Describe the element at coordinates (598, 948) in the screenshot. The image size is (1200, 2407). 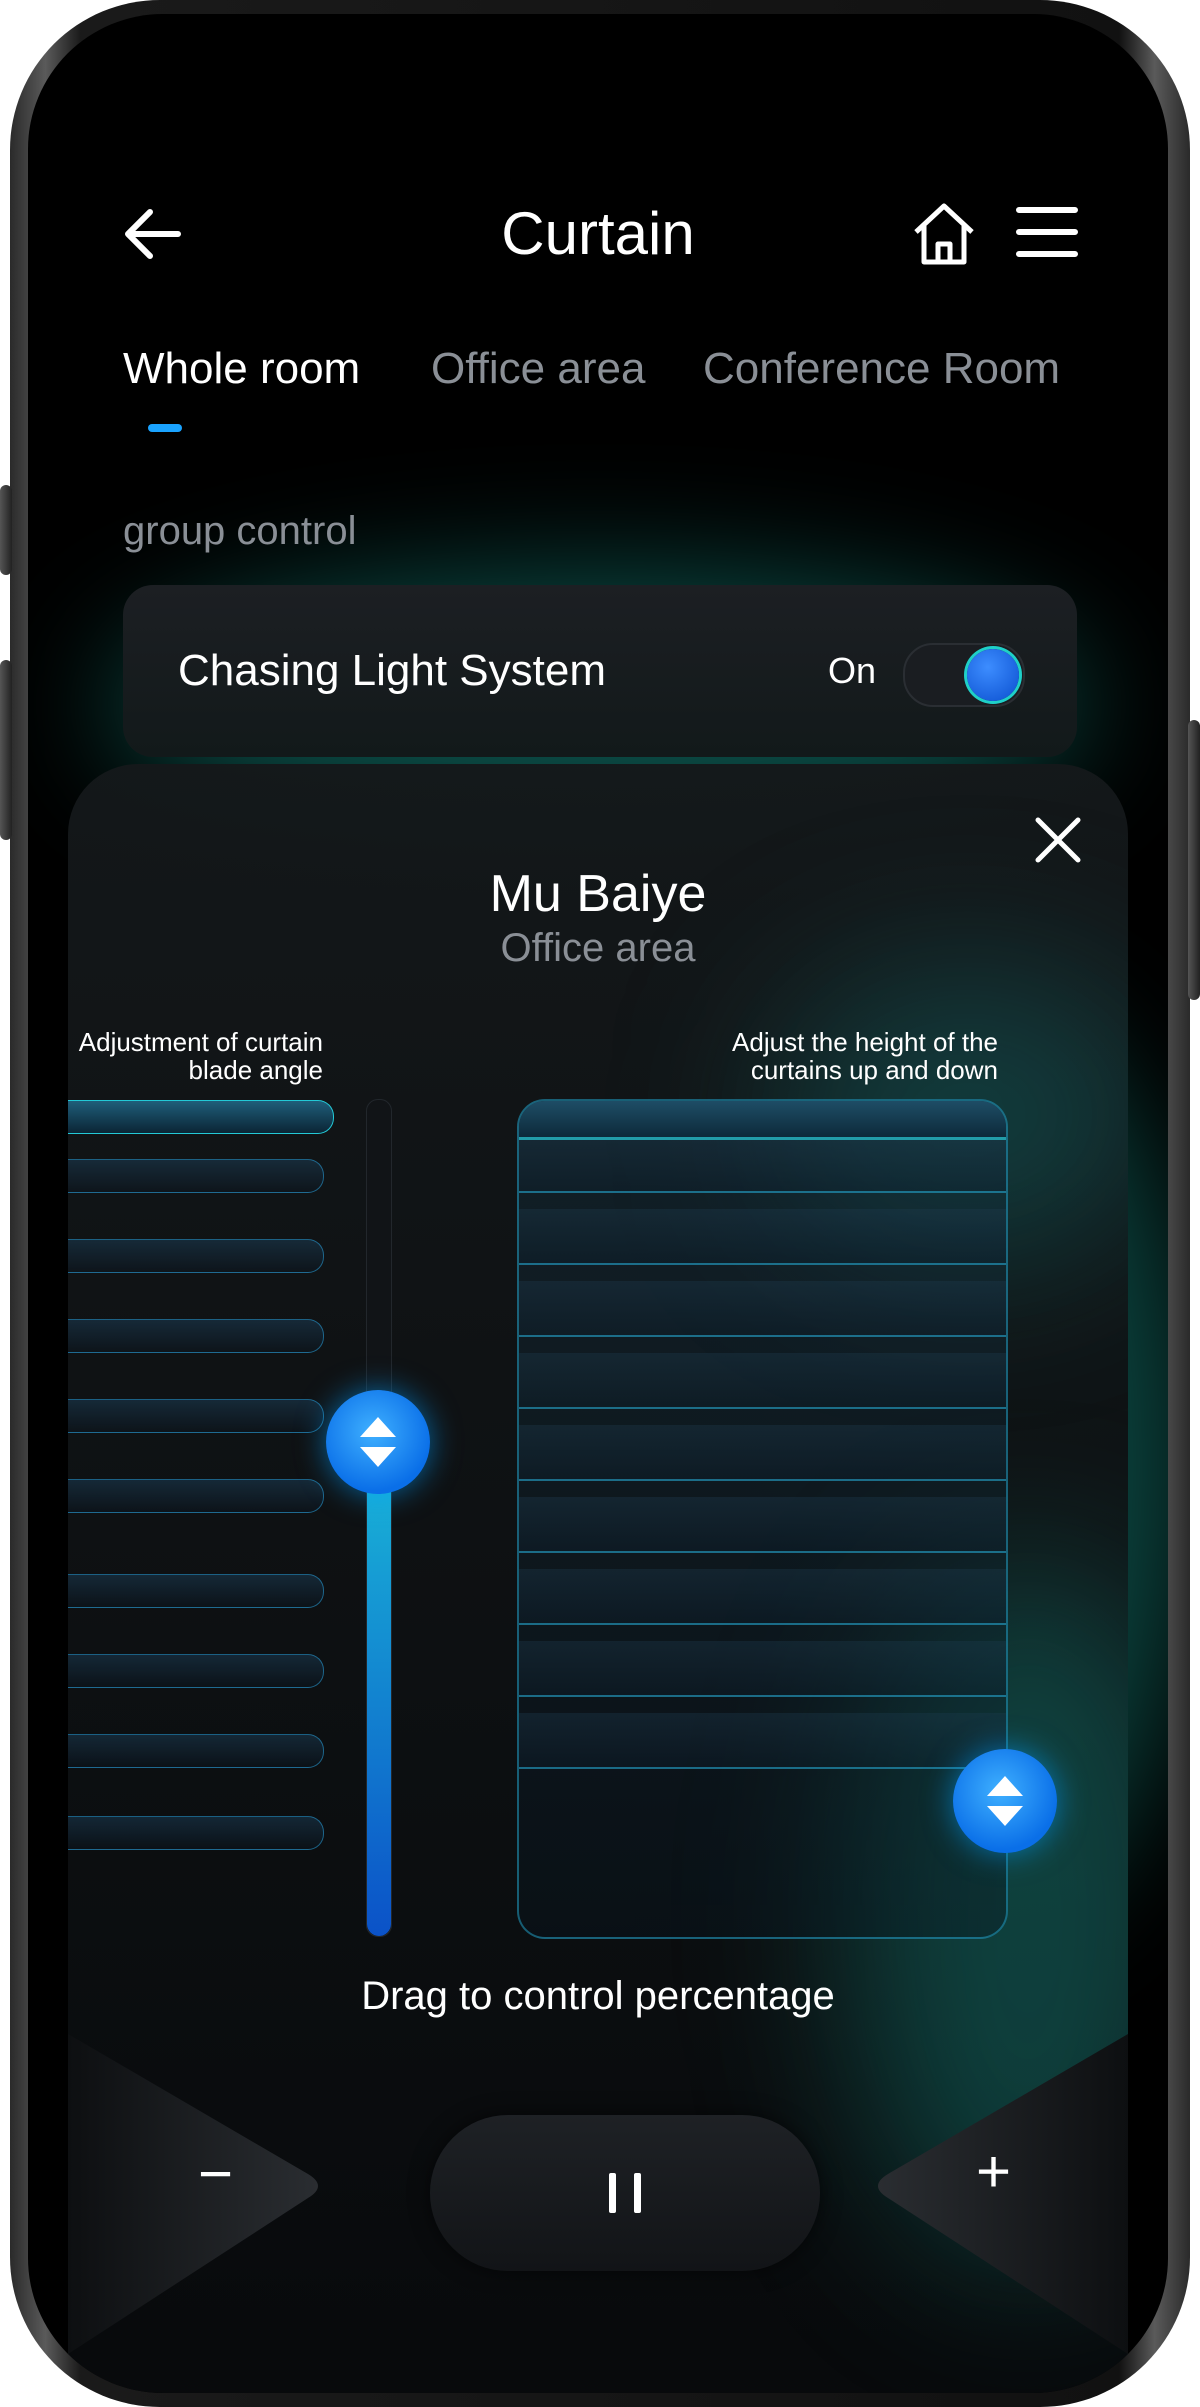
I see `device-room: Office area` at that location.